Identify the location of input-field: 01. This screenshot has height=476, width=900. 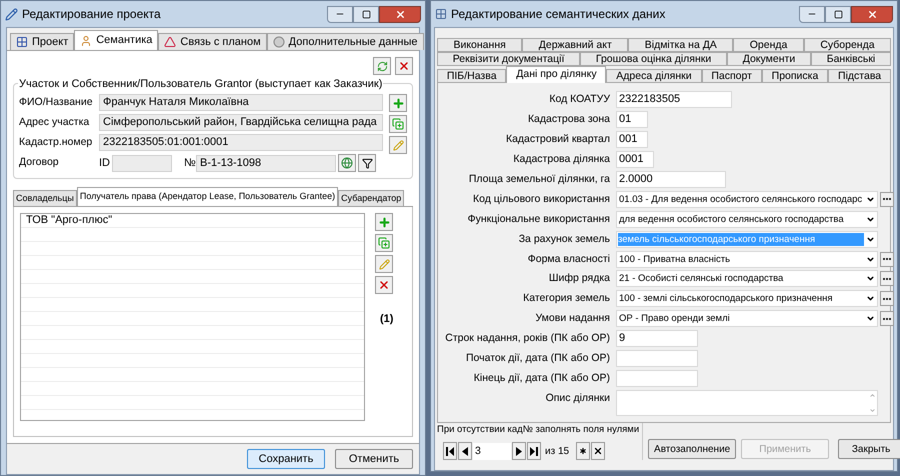
(632, 119).